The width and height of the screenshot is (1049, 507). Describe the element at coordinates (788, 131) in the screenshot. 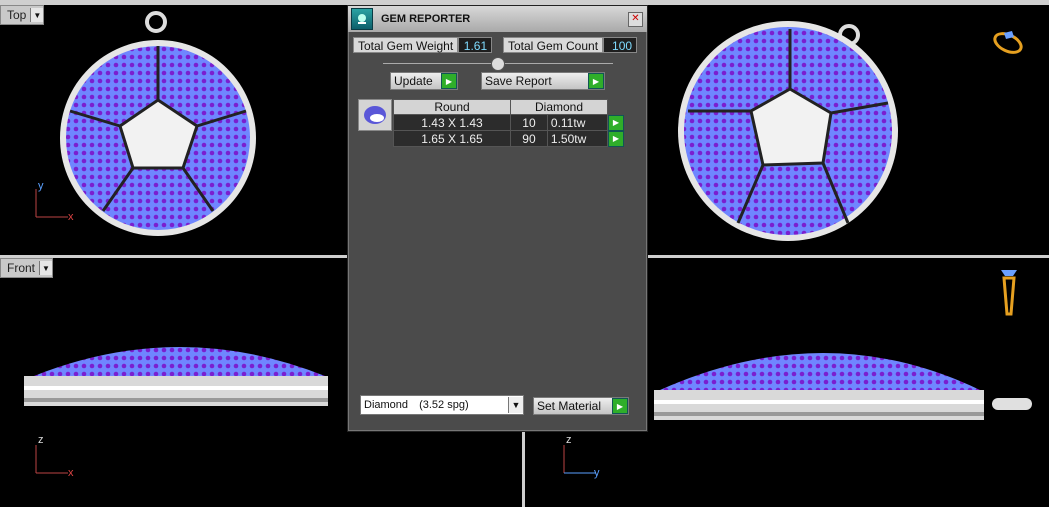

I see `pendant-perspective-view` at that location.